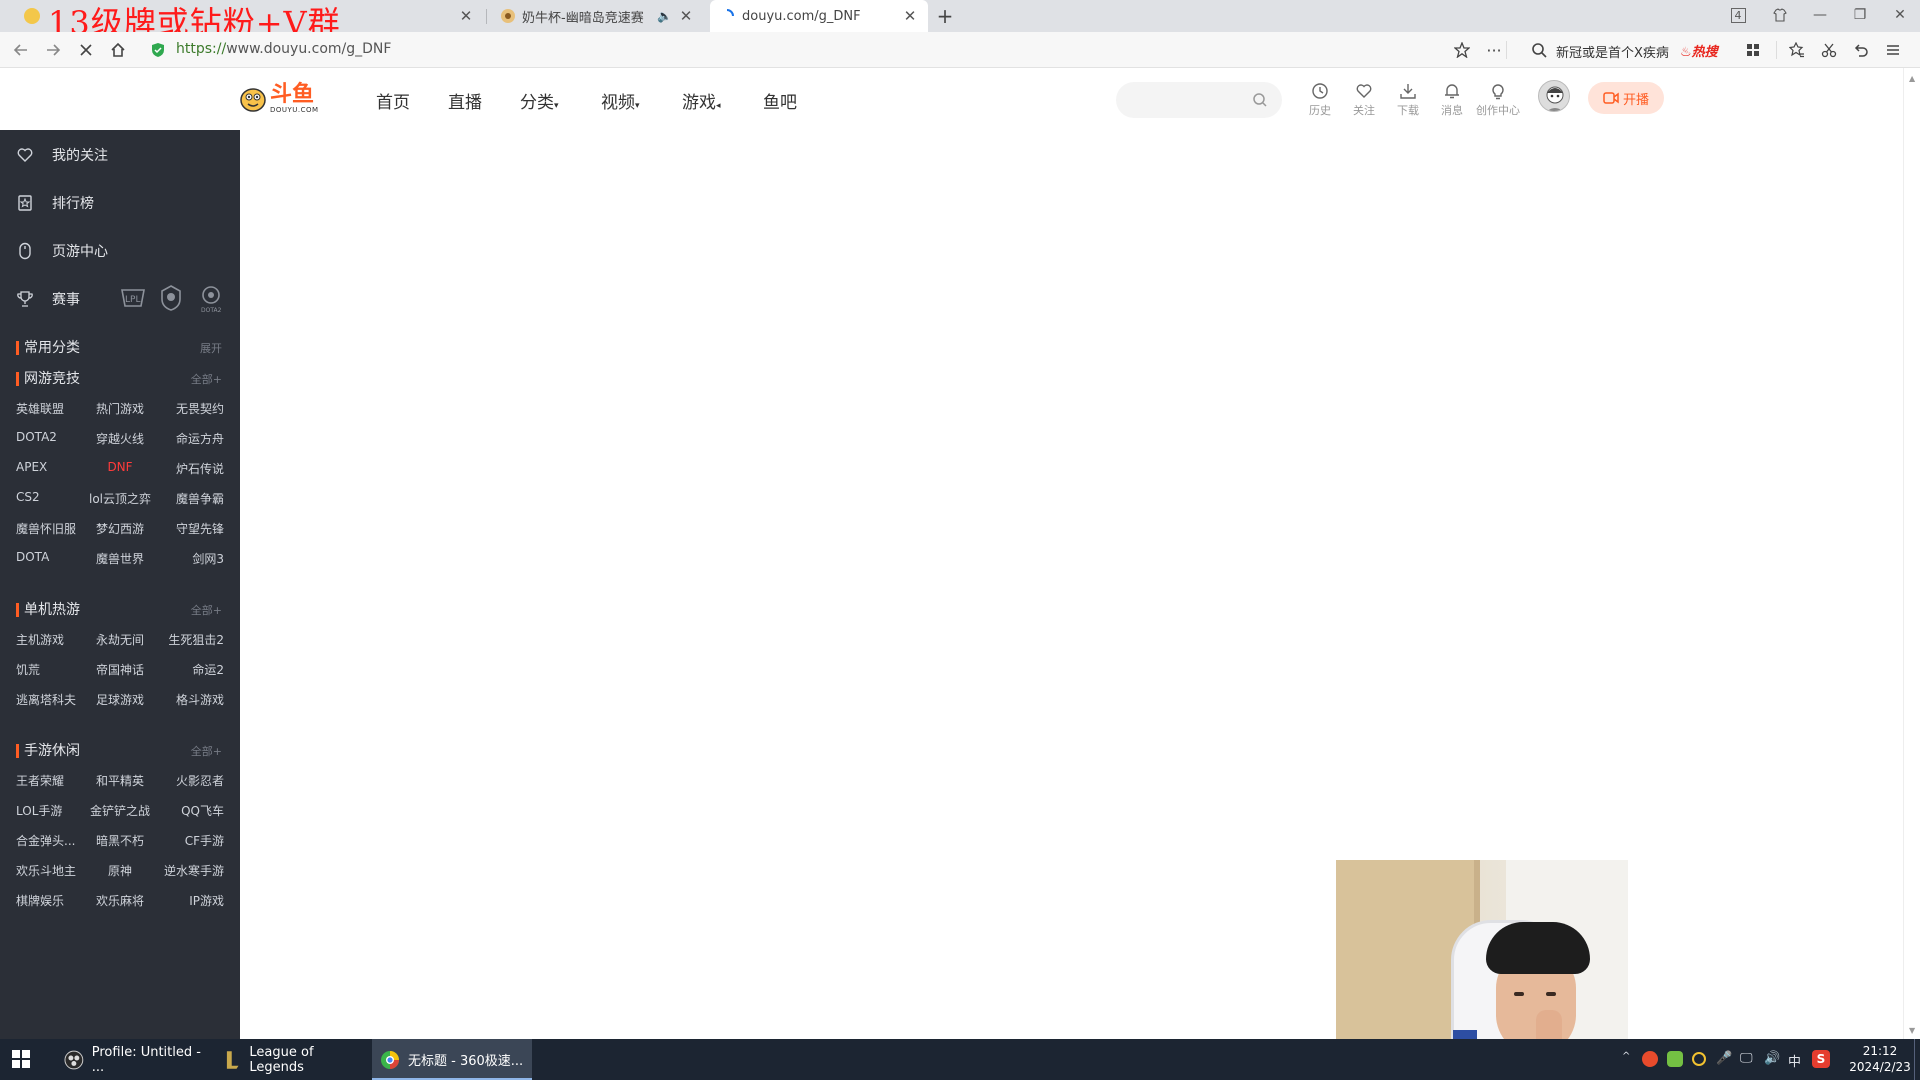 Image resolution: width=1920 pixels, height=1080 pixels. I want to click on menu-icon, so click(1893, 50).